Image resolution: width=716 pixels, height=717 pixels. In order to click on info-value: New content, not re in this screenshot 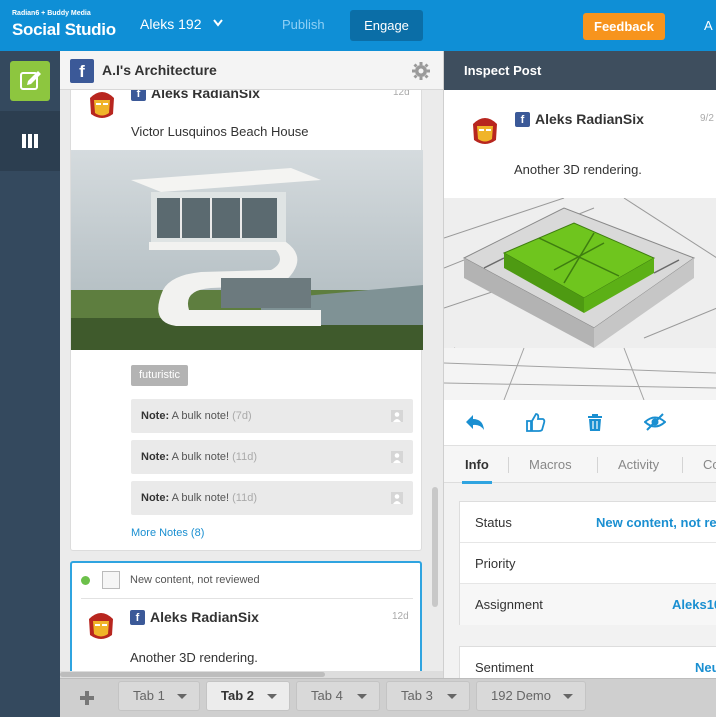, I will do `click(656, 522)`.